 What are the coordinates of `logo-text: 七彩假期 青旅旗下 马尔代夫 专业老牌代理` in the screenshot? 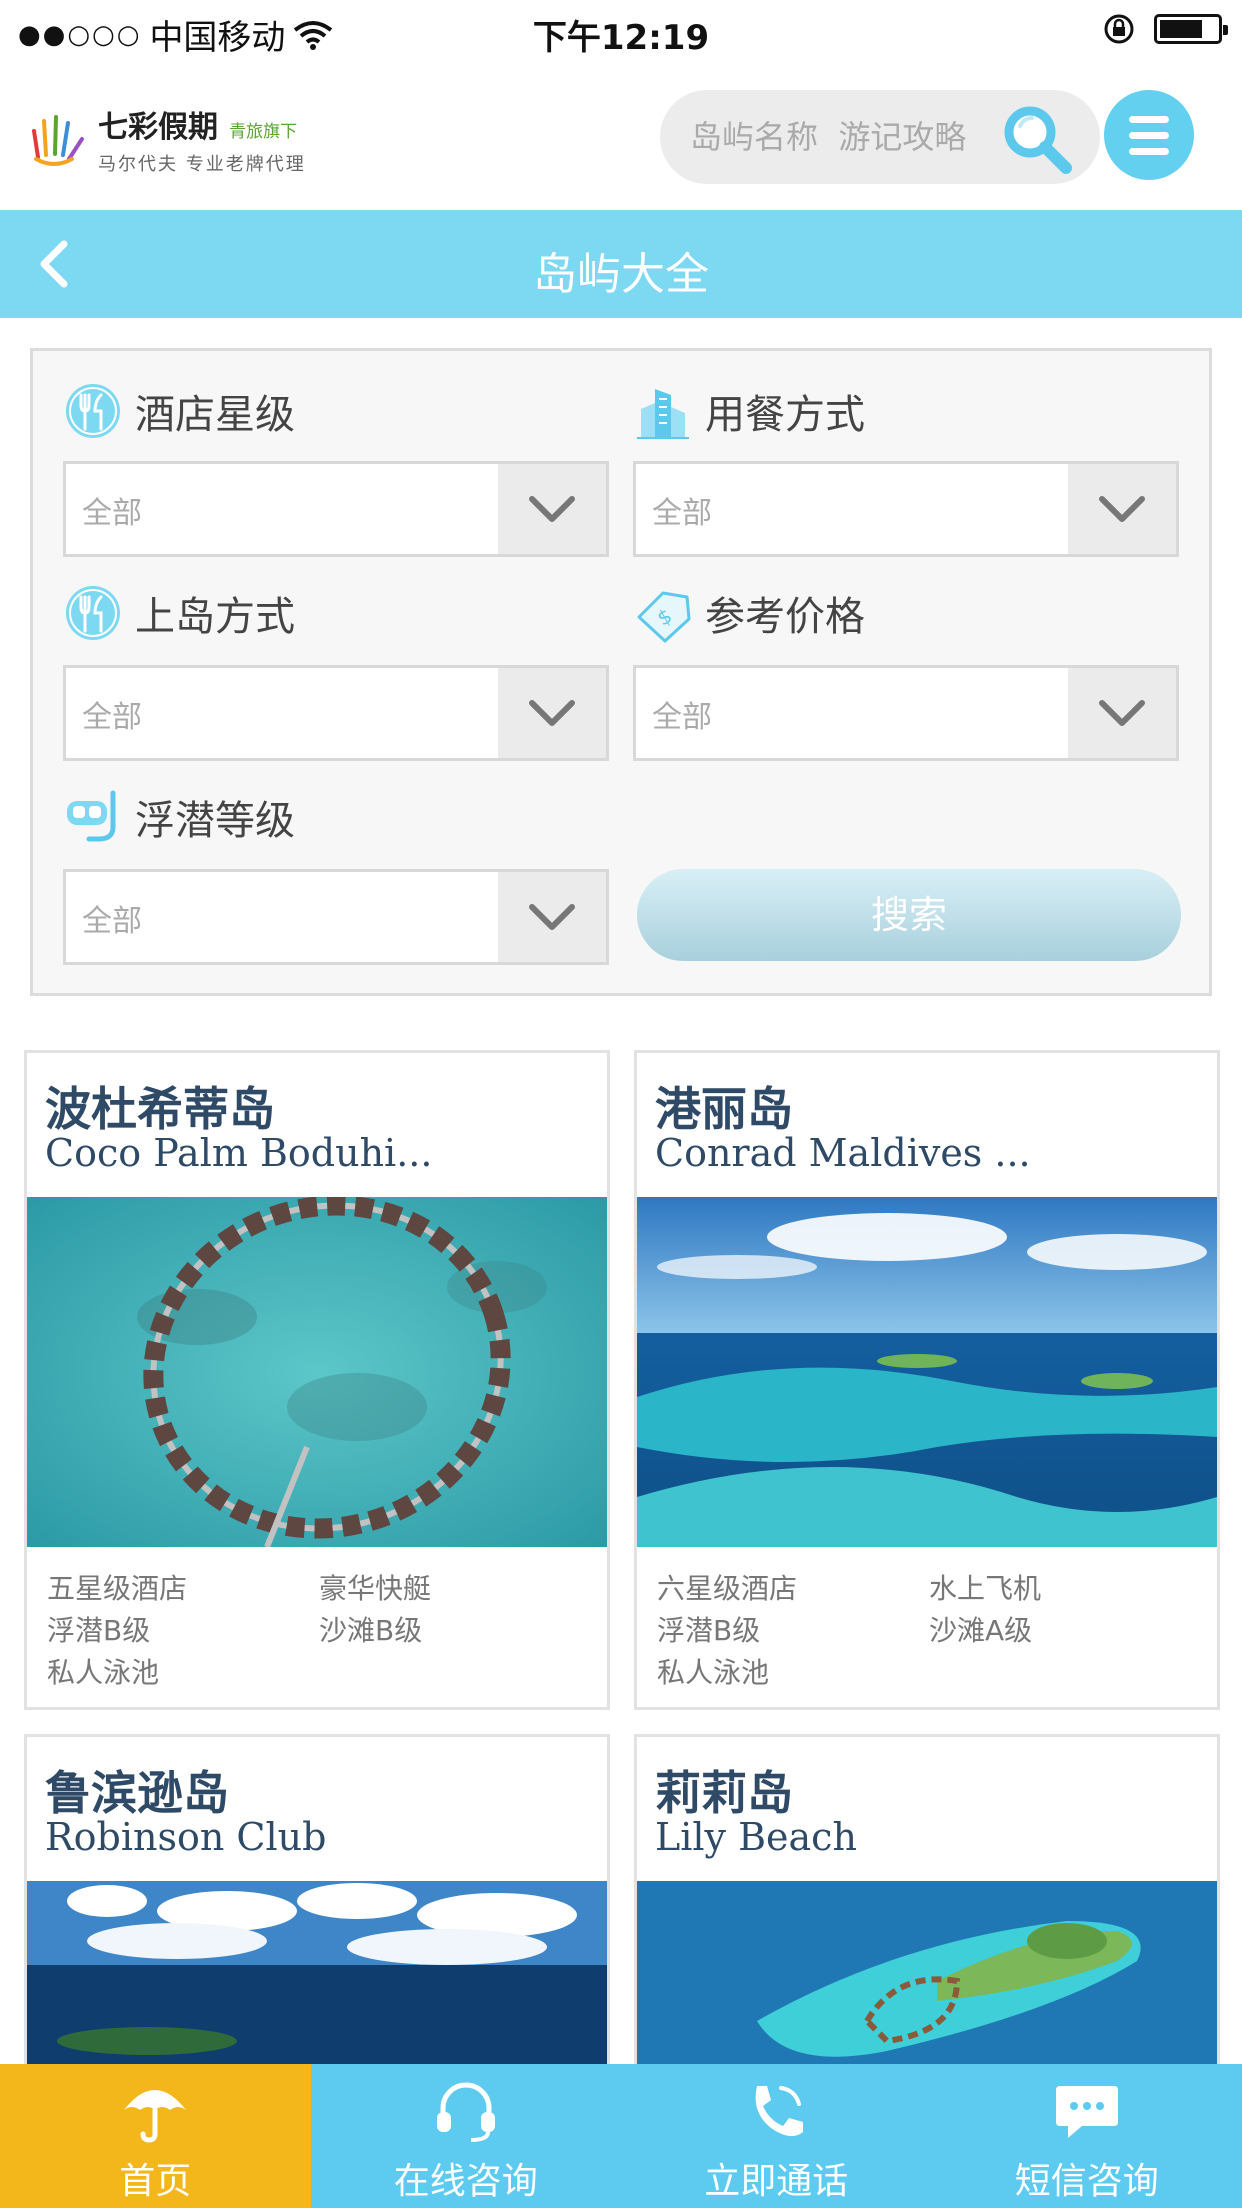 It's located at (202, 139).